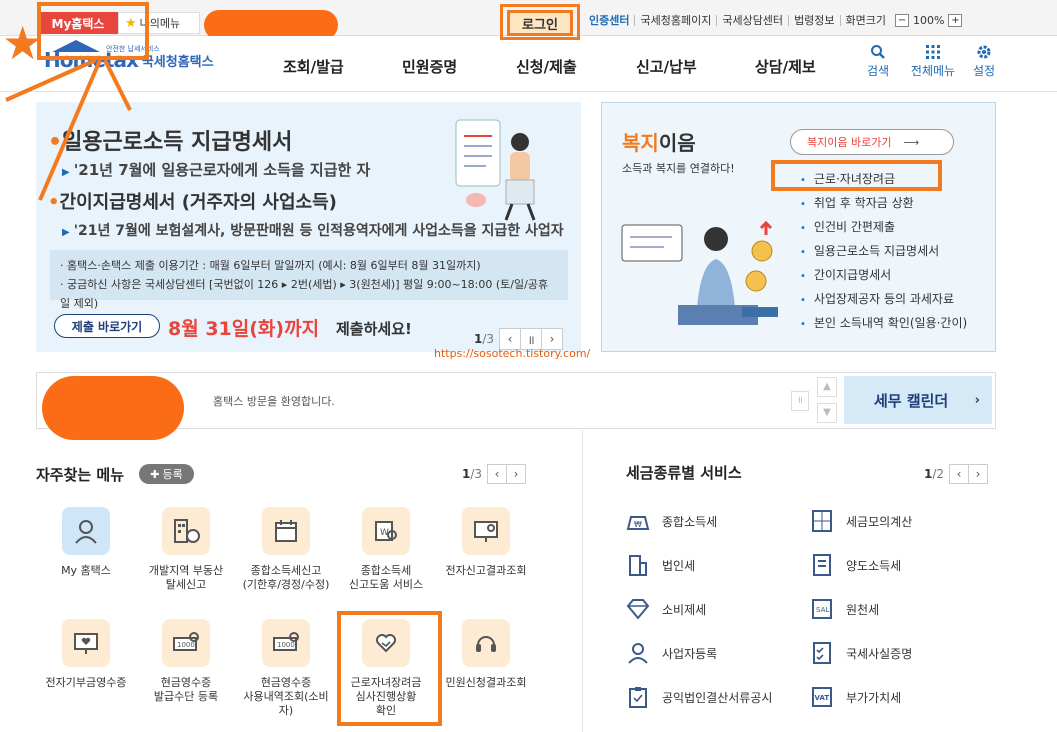  What do you see at coordinates (186, 689) in the screenshot?
I see `frequent-item-label: 현금영수증 발급수단 등록` at bounding box center [186, 689].